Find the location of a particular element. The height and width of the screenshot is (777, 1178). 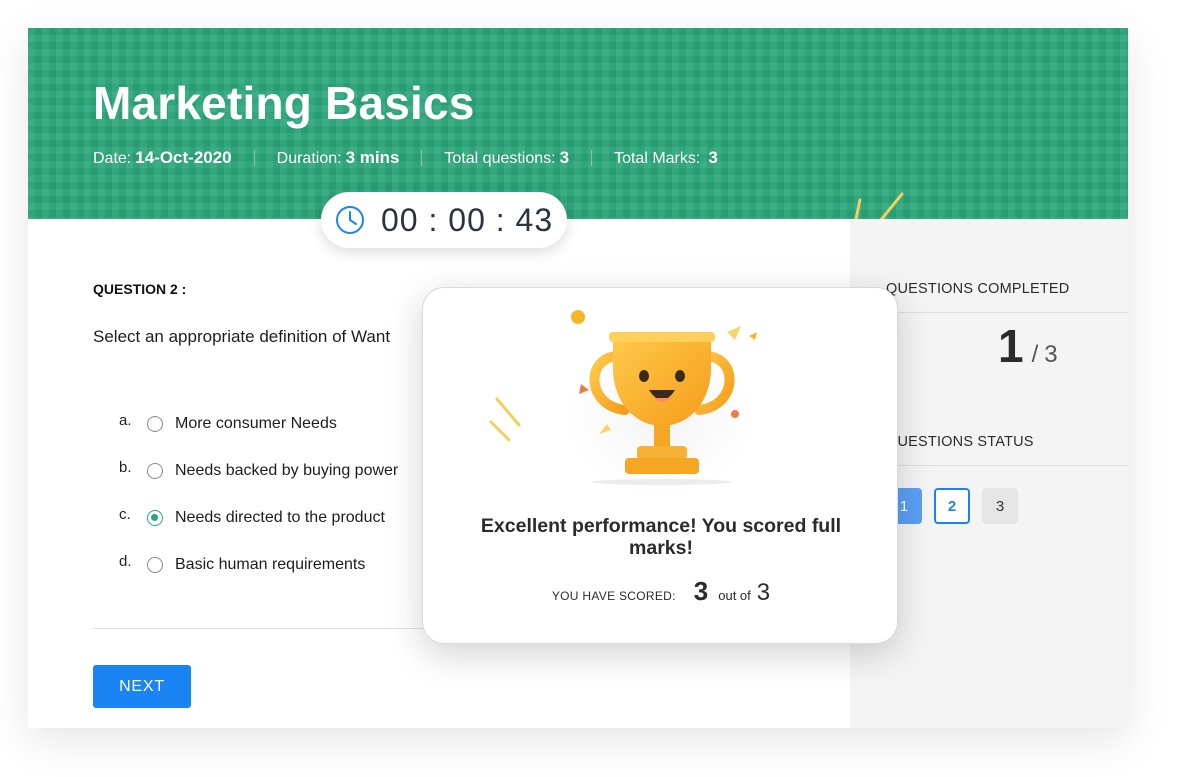

duration-label: Duration: is located at coordinates (309, 158).